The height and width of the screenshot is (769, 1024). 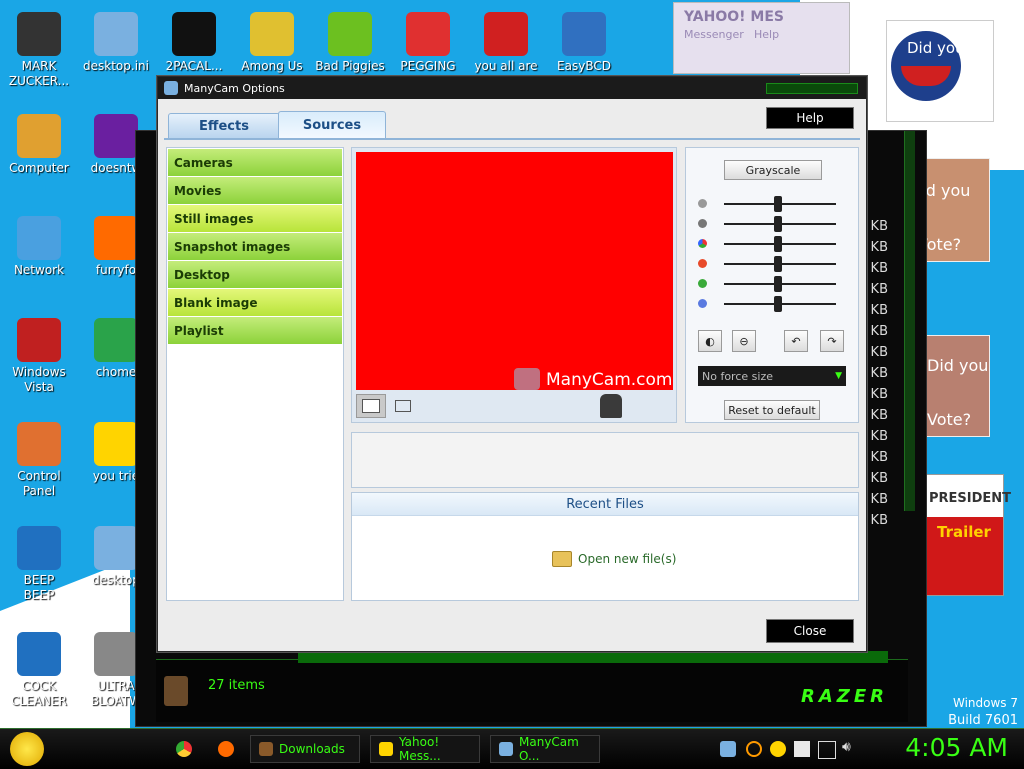 I want to click on source-item: Cameras, so click(x=255, y=162).